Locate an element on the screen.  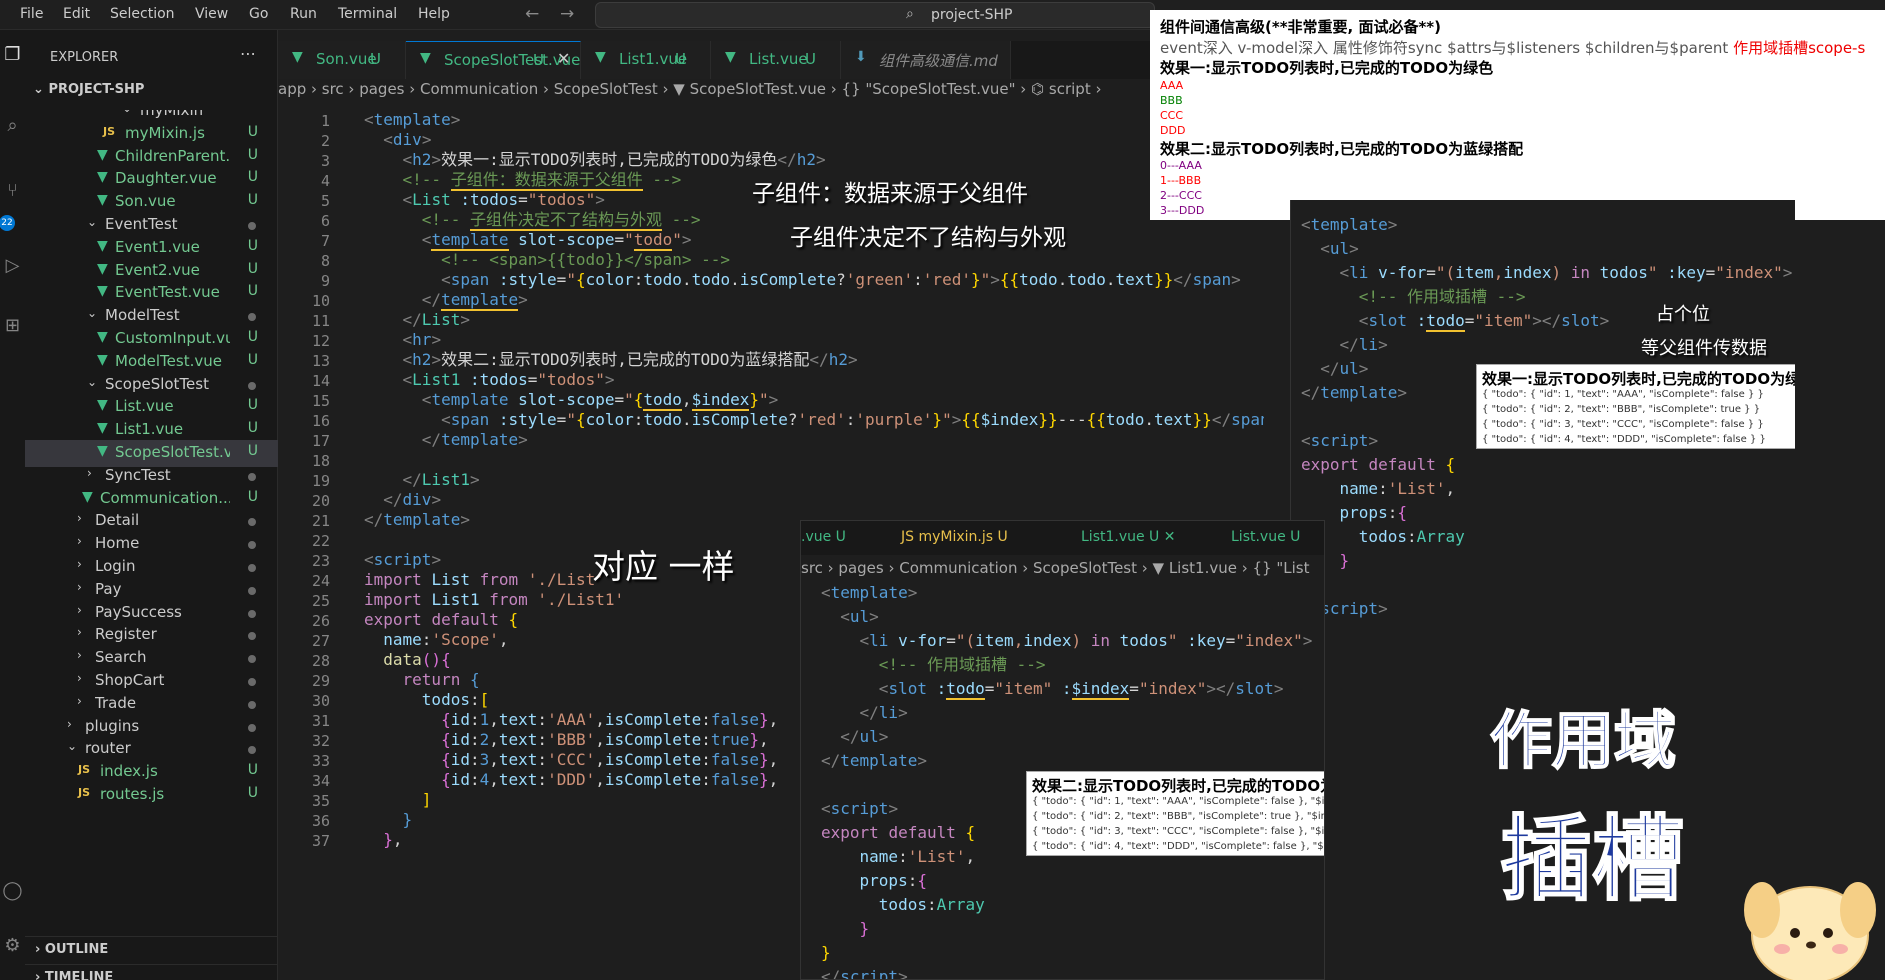
close-tab-icon: ✕ is located at coordinates (563, 58).